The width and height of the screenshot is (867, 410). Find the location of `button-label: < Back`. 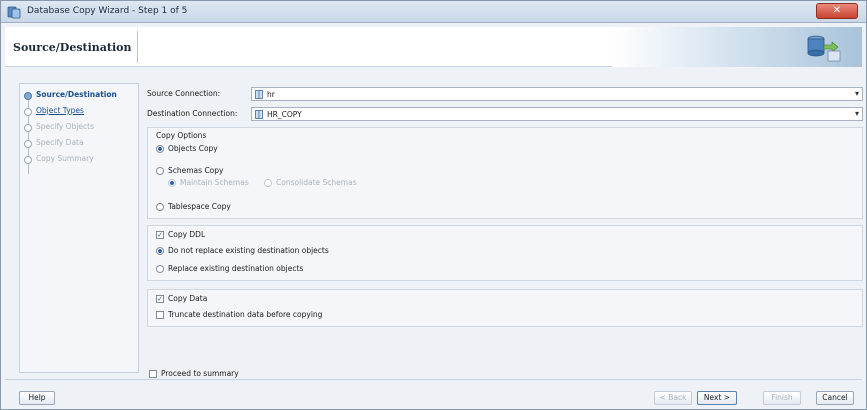

button-label: < Back is located at coordinates (673, 397).